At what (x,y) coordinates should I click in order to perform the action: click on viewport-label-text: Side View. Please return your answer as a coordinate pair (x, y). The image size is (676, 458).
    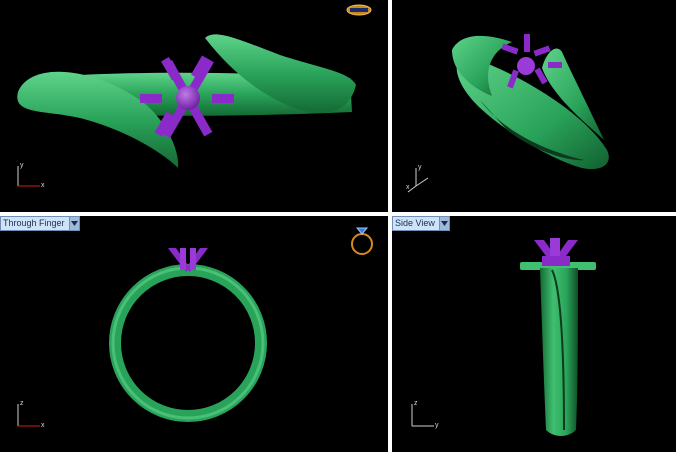
    Looking at the image, I should click on (415, 223).